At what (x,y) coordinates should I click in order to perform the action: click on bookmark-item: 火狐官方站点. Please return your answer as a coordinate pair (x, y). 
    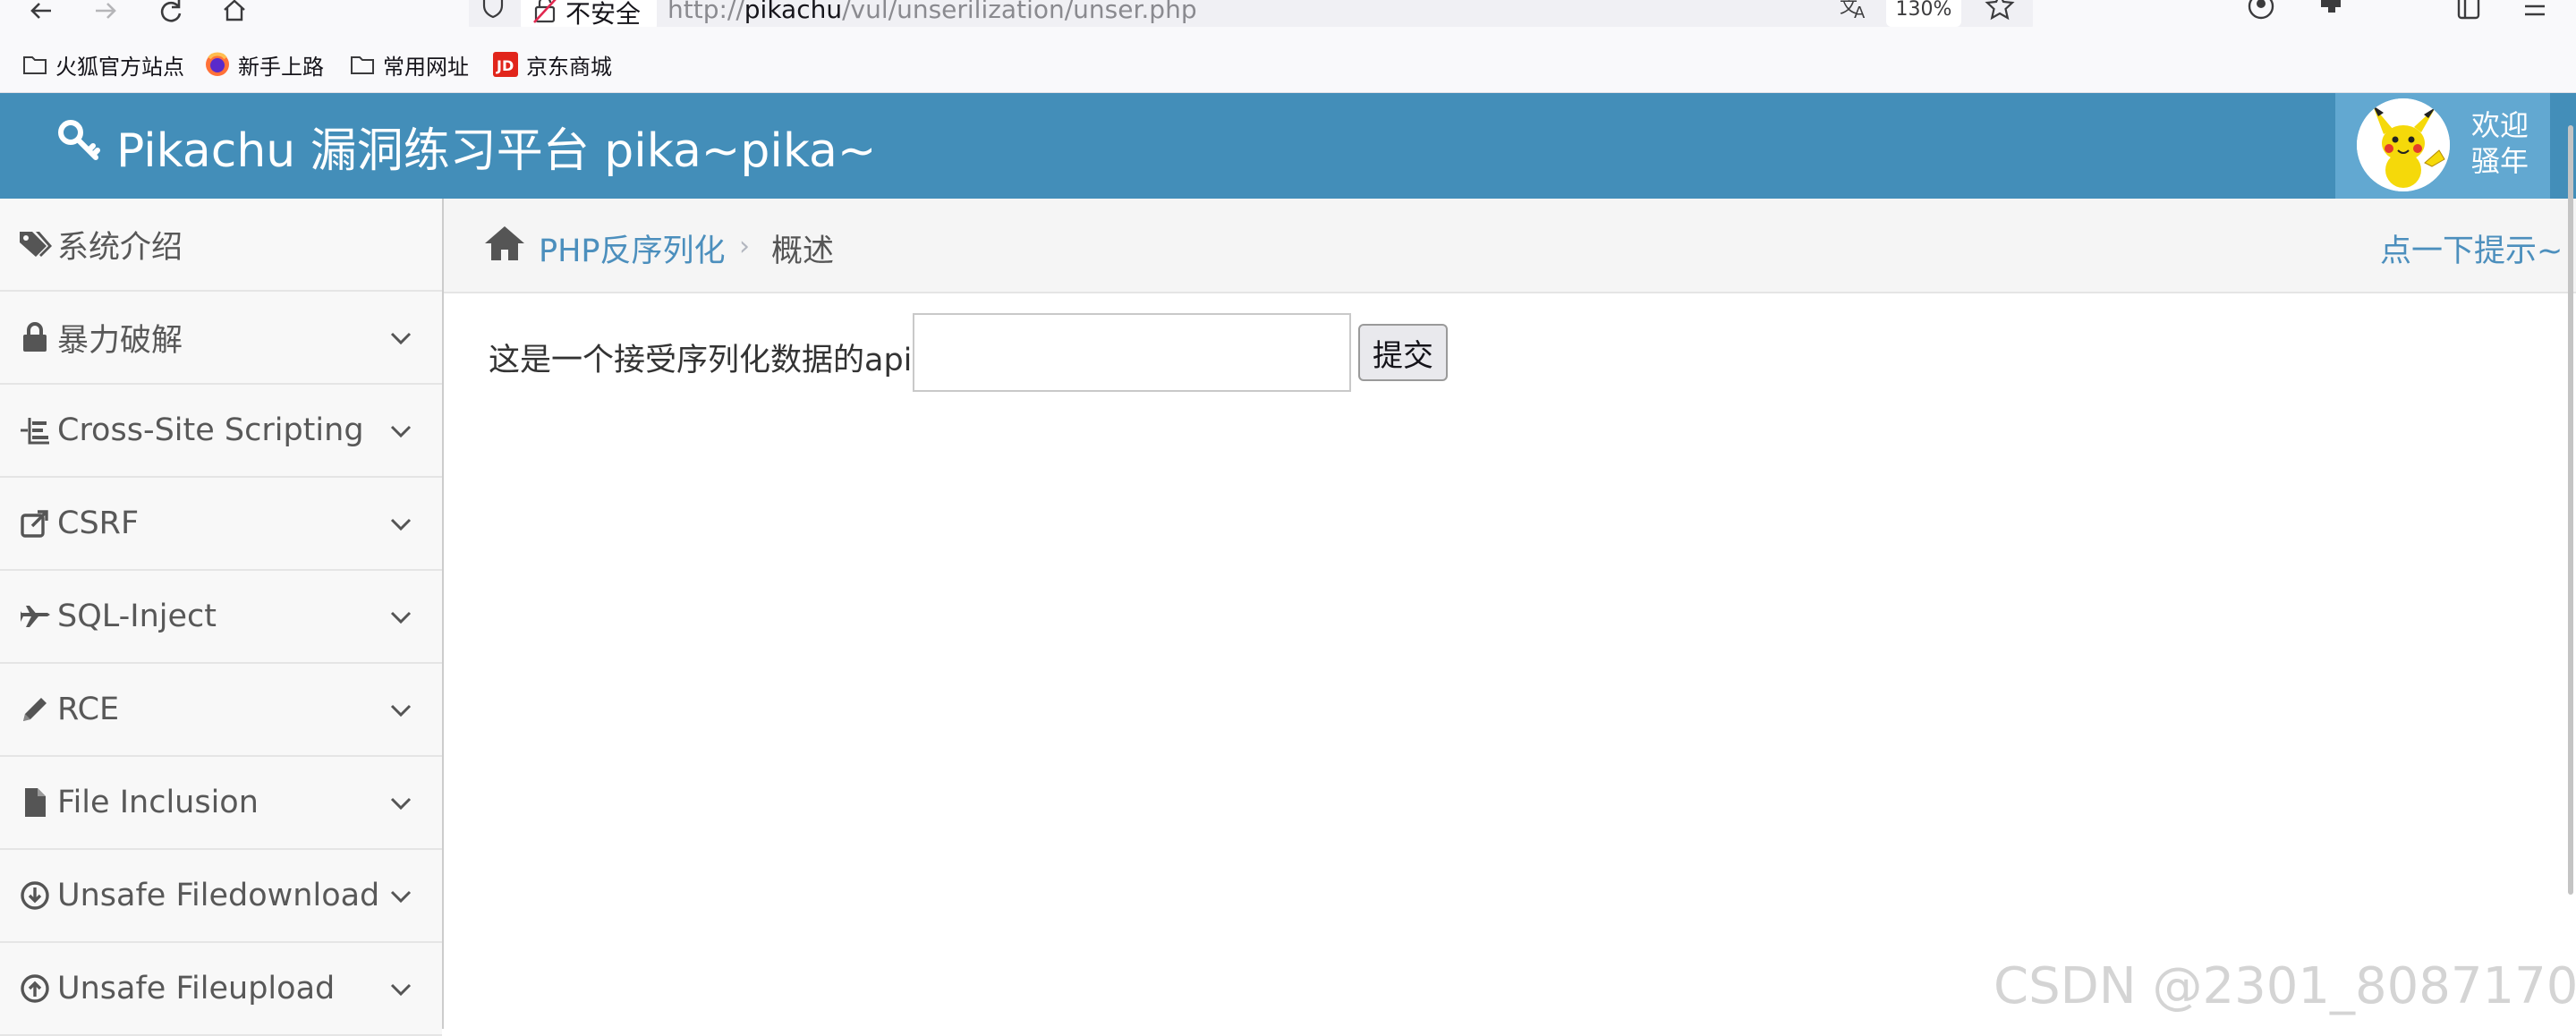
    Looking at the image, I should click on (102, 64).